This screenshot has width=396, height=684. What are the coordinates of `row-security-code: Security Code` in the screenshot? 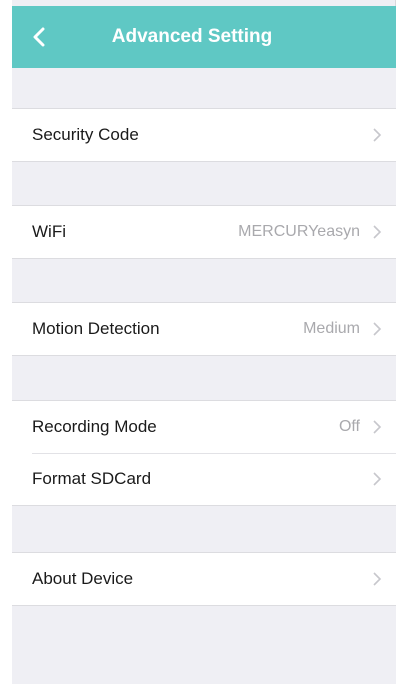 It's located at (204, 135).